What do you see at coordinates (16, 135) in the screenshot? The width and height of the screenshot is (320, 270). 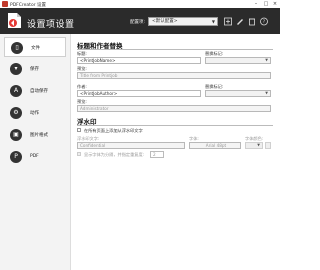 I see `image-formats-icon: ▣` at bounding box center [16, 135].